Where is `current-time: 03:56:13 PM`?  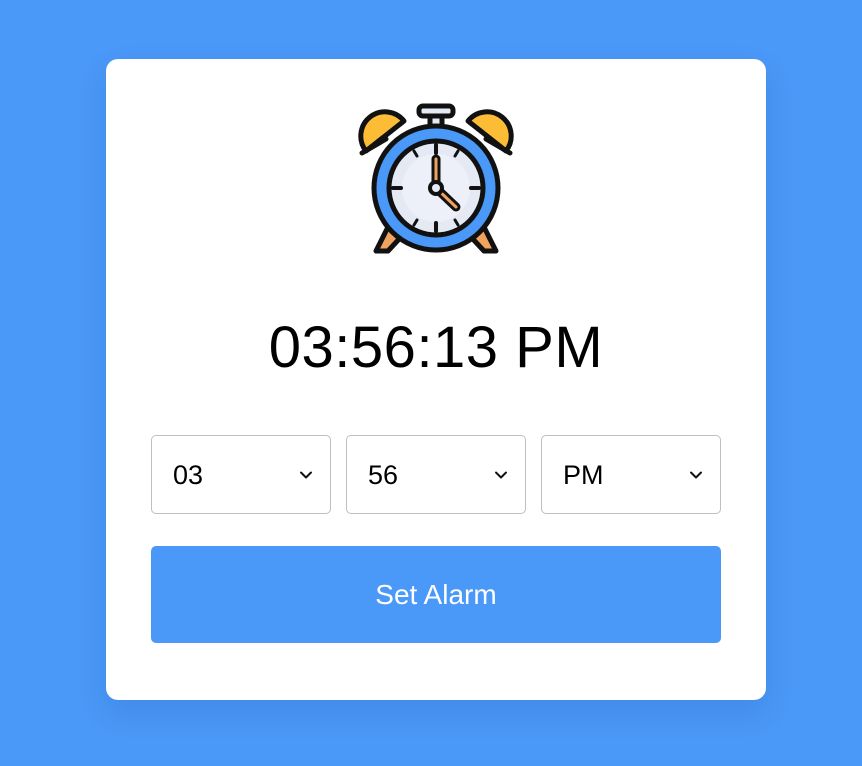
current-time: 03:56:13 PM is located at coordinates (436, 347).